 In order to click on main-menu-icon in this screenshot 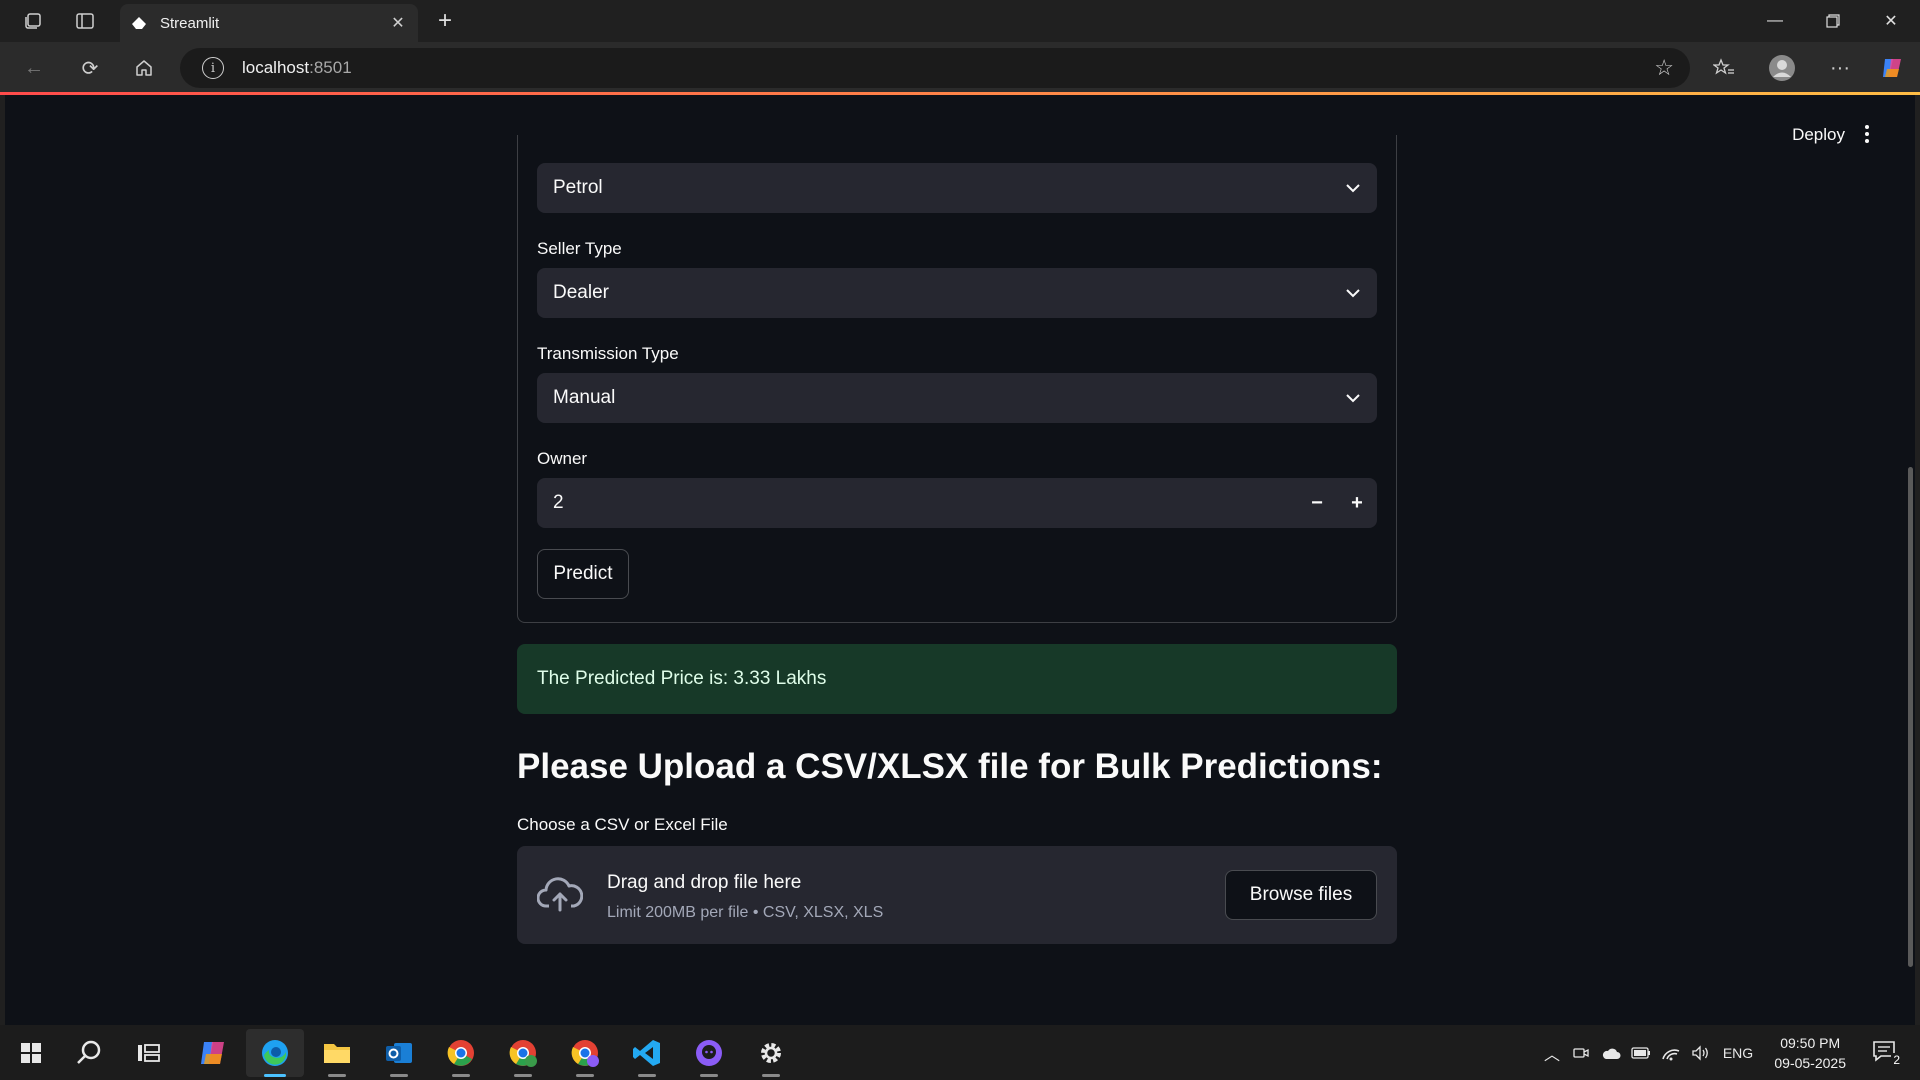, I will do `click(1867, 134)`.